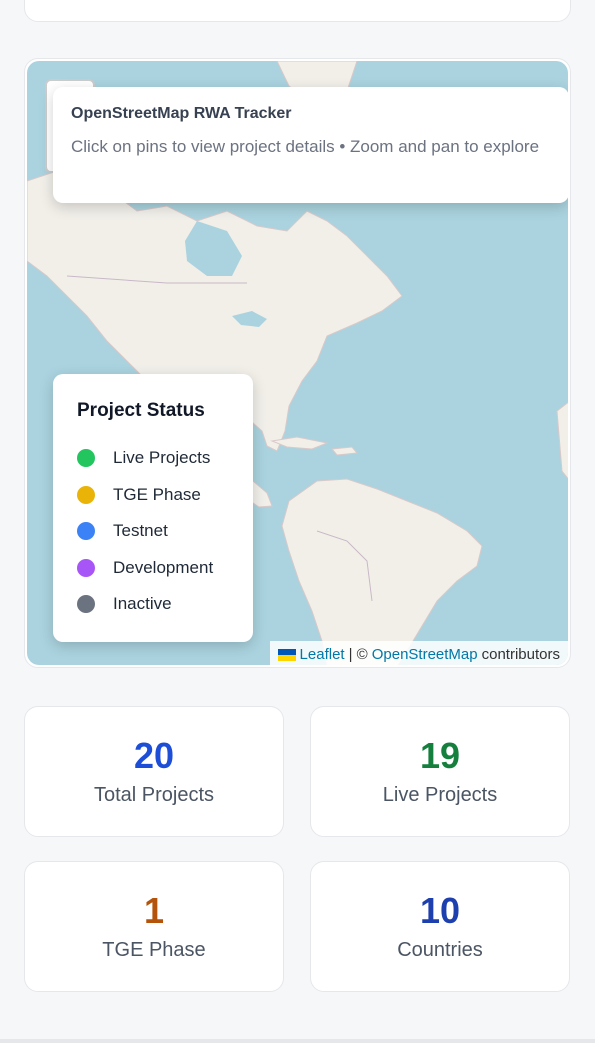  I want to click on stat-card-live-projects: 19 Live Projects, so click(440, 771).